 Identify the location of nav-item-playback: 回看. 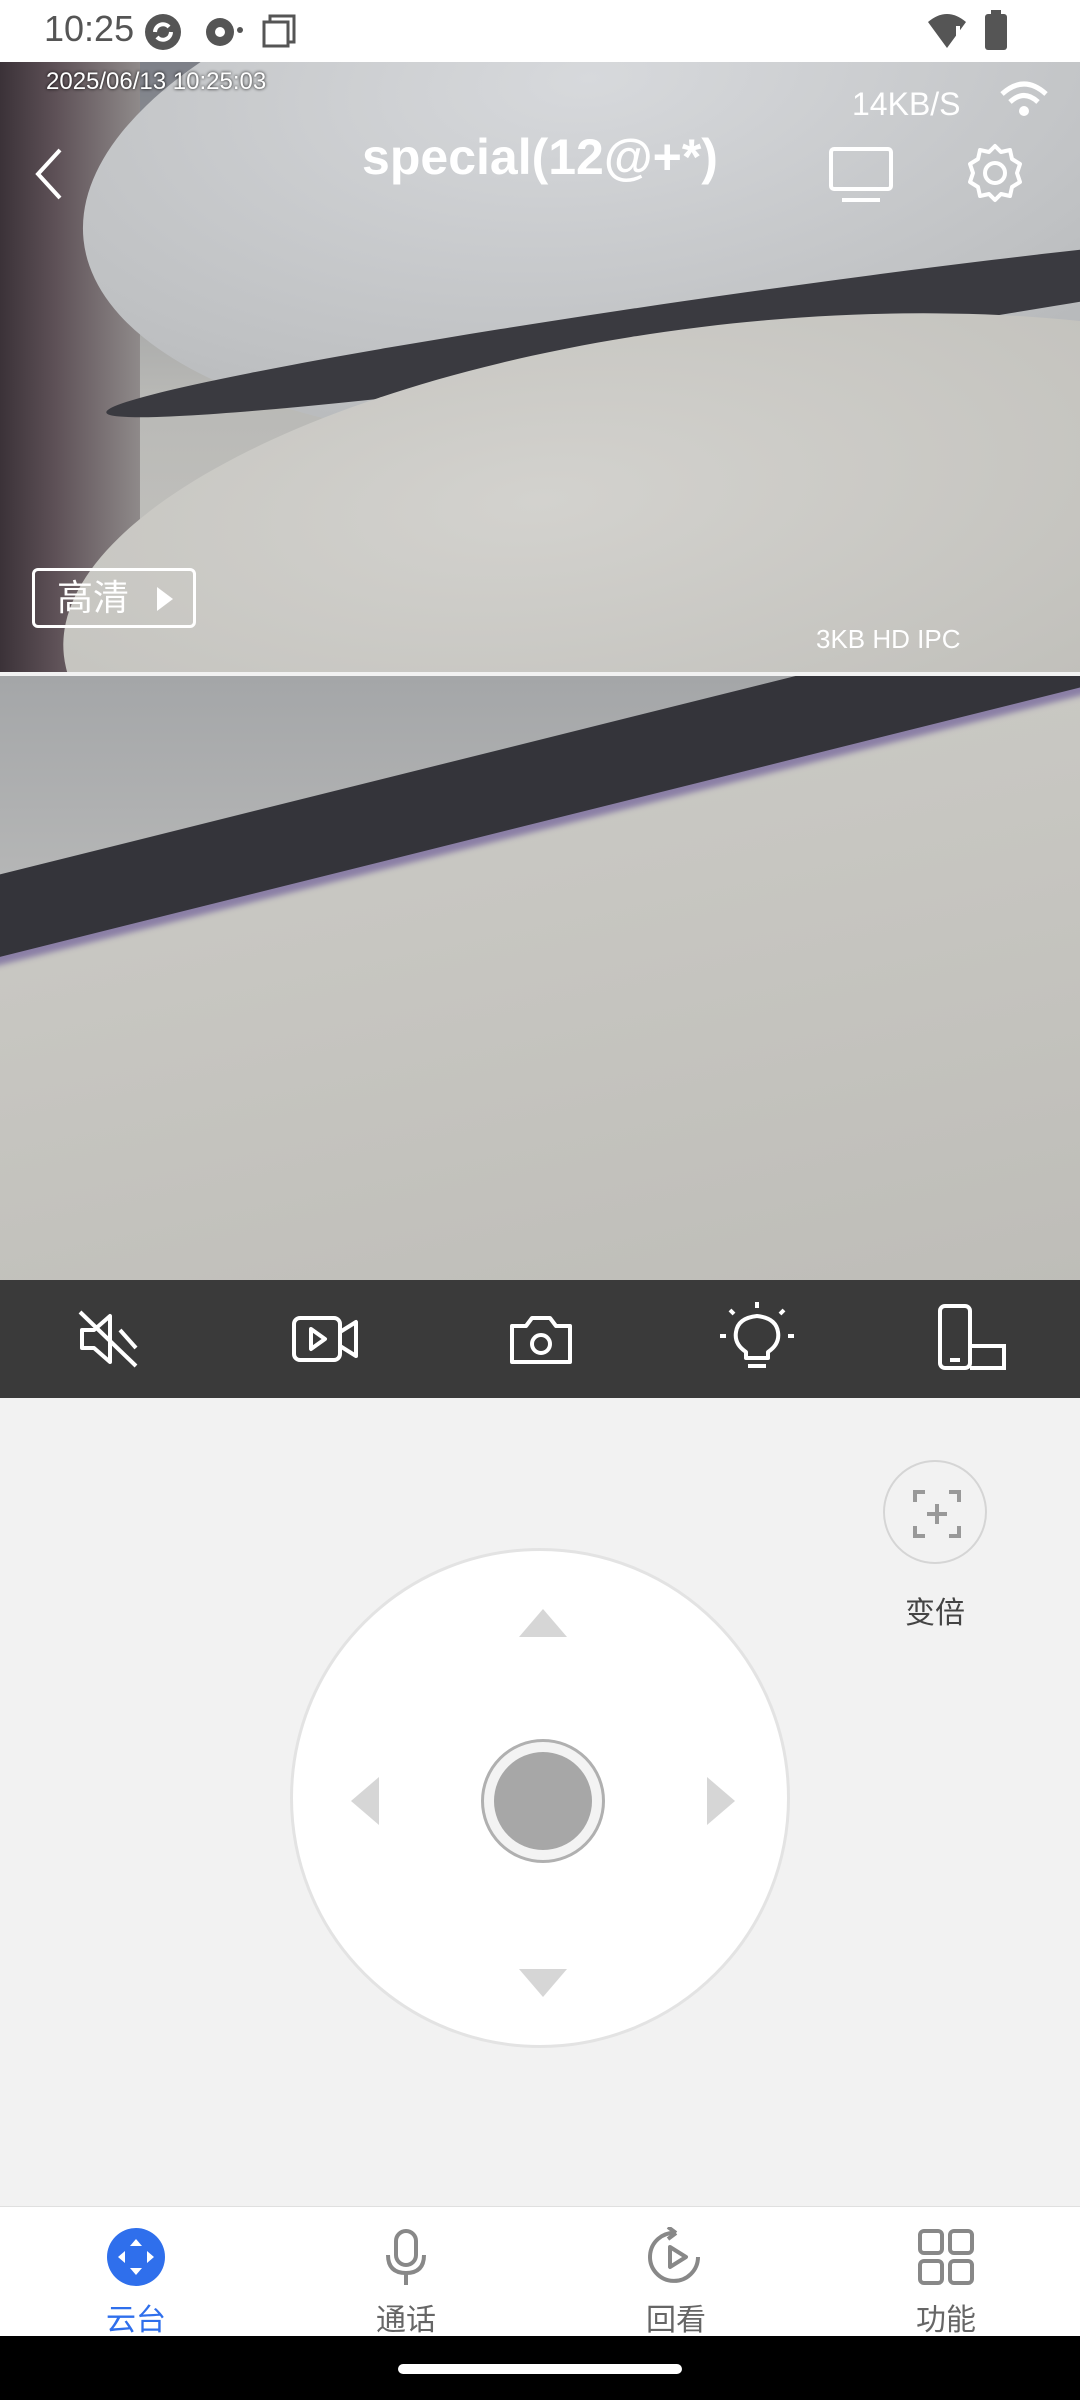
(676, 2277).